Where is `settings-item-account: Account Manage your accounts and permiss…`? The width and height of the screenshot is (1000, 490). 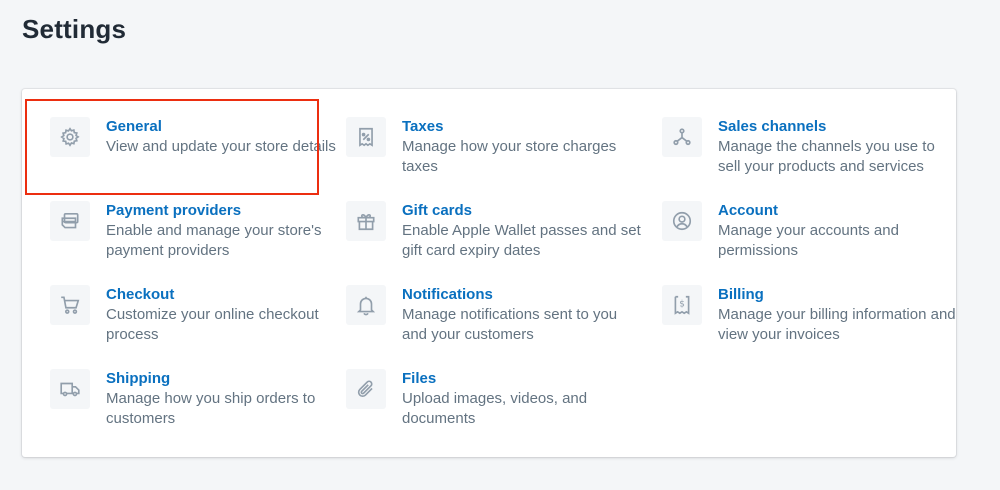 settings-item-account: Account Manage your accounts and permiss… is located at coordinates (807, 233).